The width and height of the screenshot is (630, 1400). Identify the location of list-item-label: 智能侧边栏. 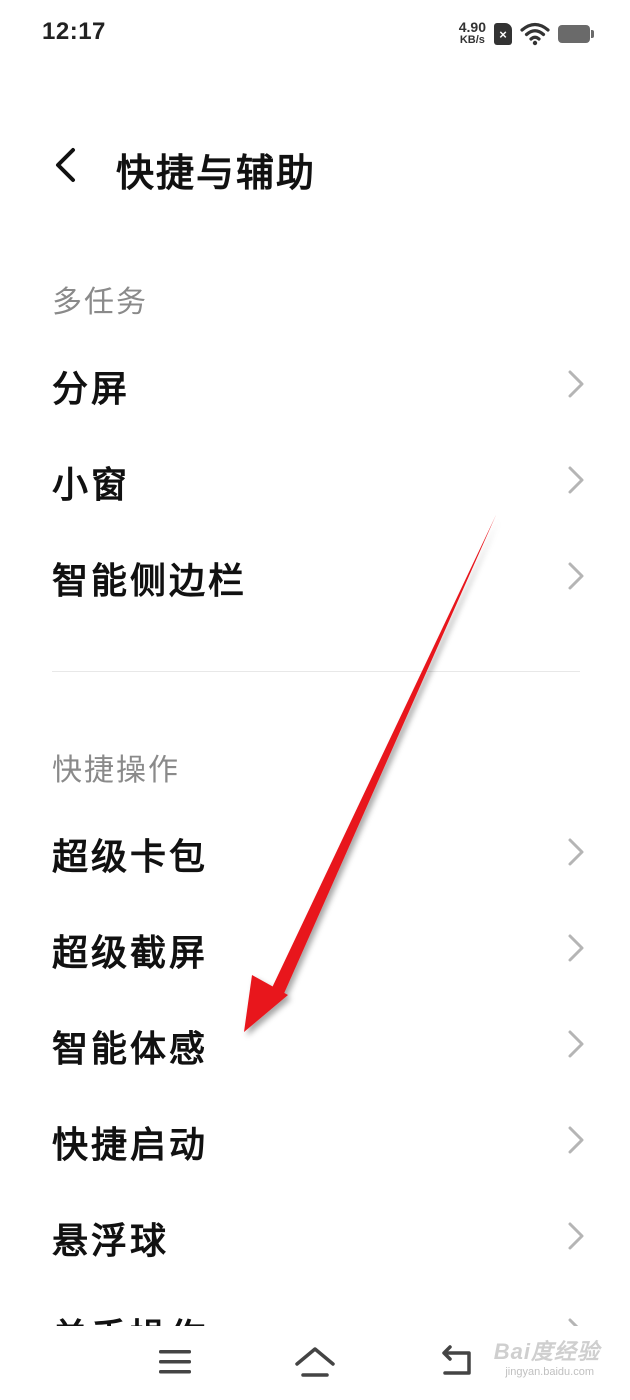
(150, 581).